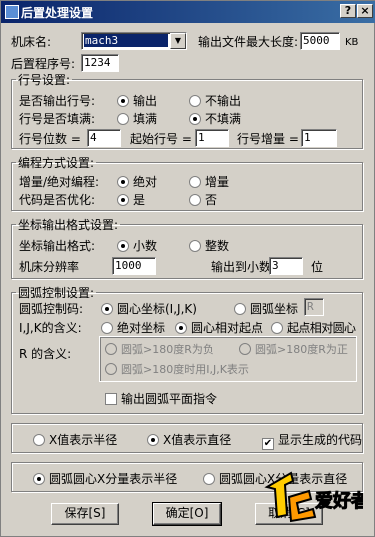  What do you see at coordinates (159, 350) in the screenshot?
I see `radio-r-negative: 圆弧>180度R为负` at bounding box center [159, 350].